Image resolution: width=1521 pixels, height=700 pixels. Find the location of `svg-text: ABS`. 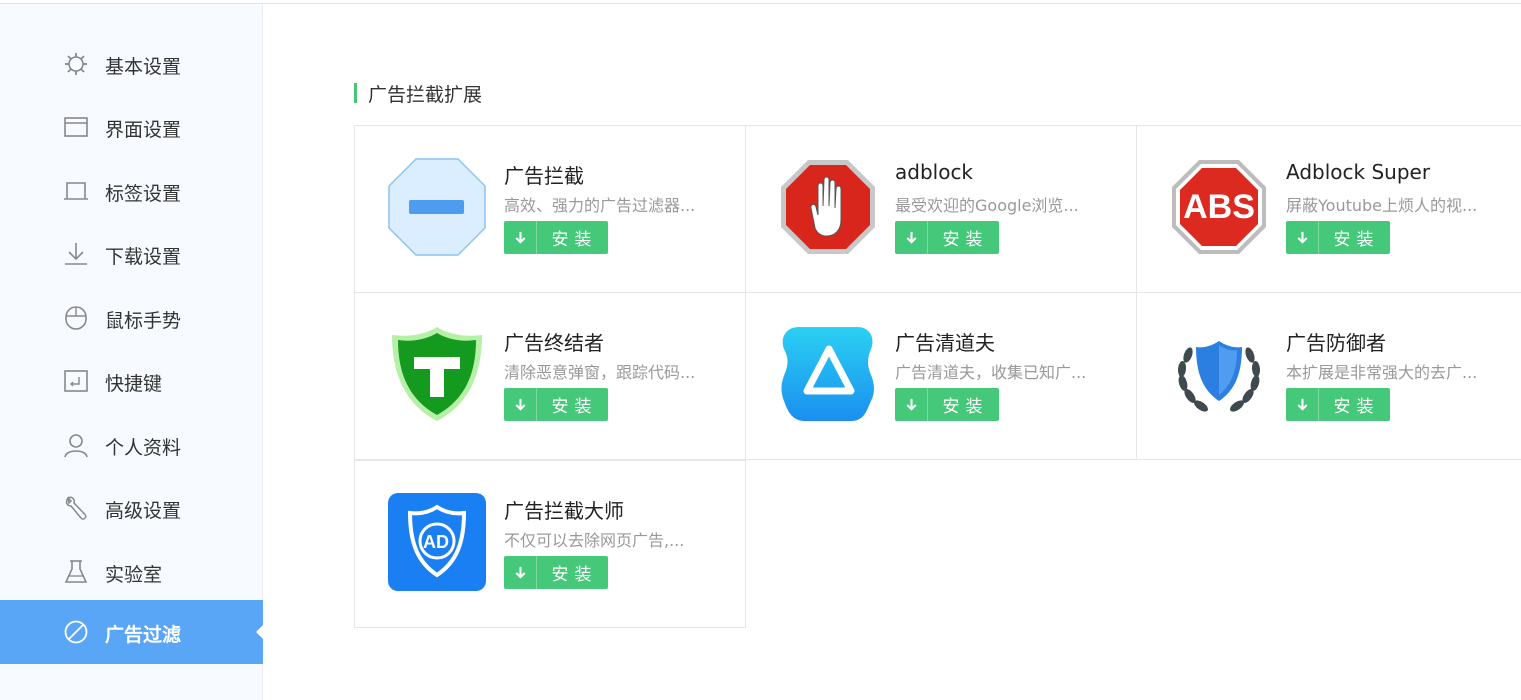

svg-text: ABS is located at coordinates (1219, 207).